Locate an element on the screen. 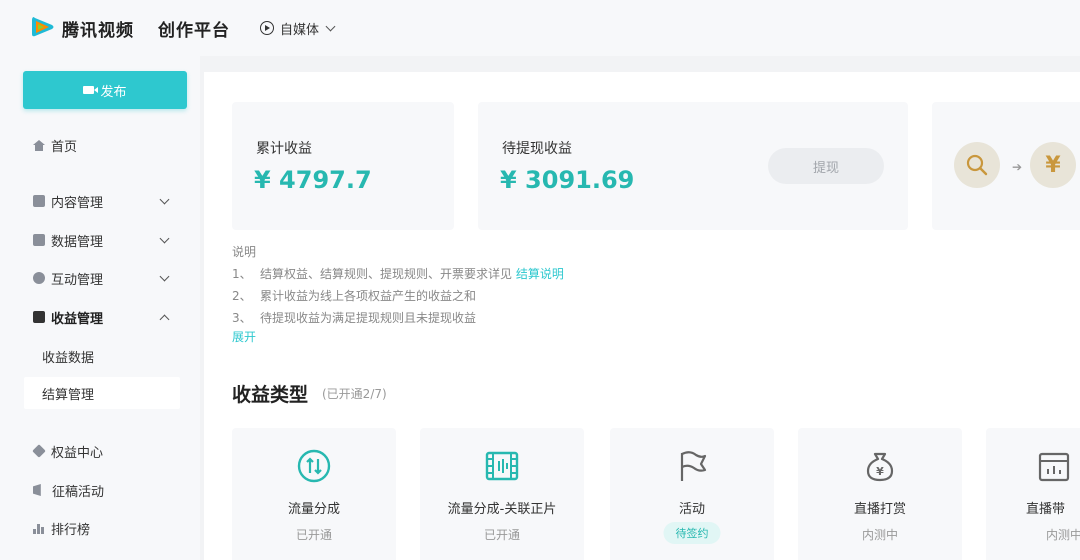 The image size is (1080, 560). sidebar-item-label: 排行榜 is located at coordinates (71, 530).